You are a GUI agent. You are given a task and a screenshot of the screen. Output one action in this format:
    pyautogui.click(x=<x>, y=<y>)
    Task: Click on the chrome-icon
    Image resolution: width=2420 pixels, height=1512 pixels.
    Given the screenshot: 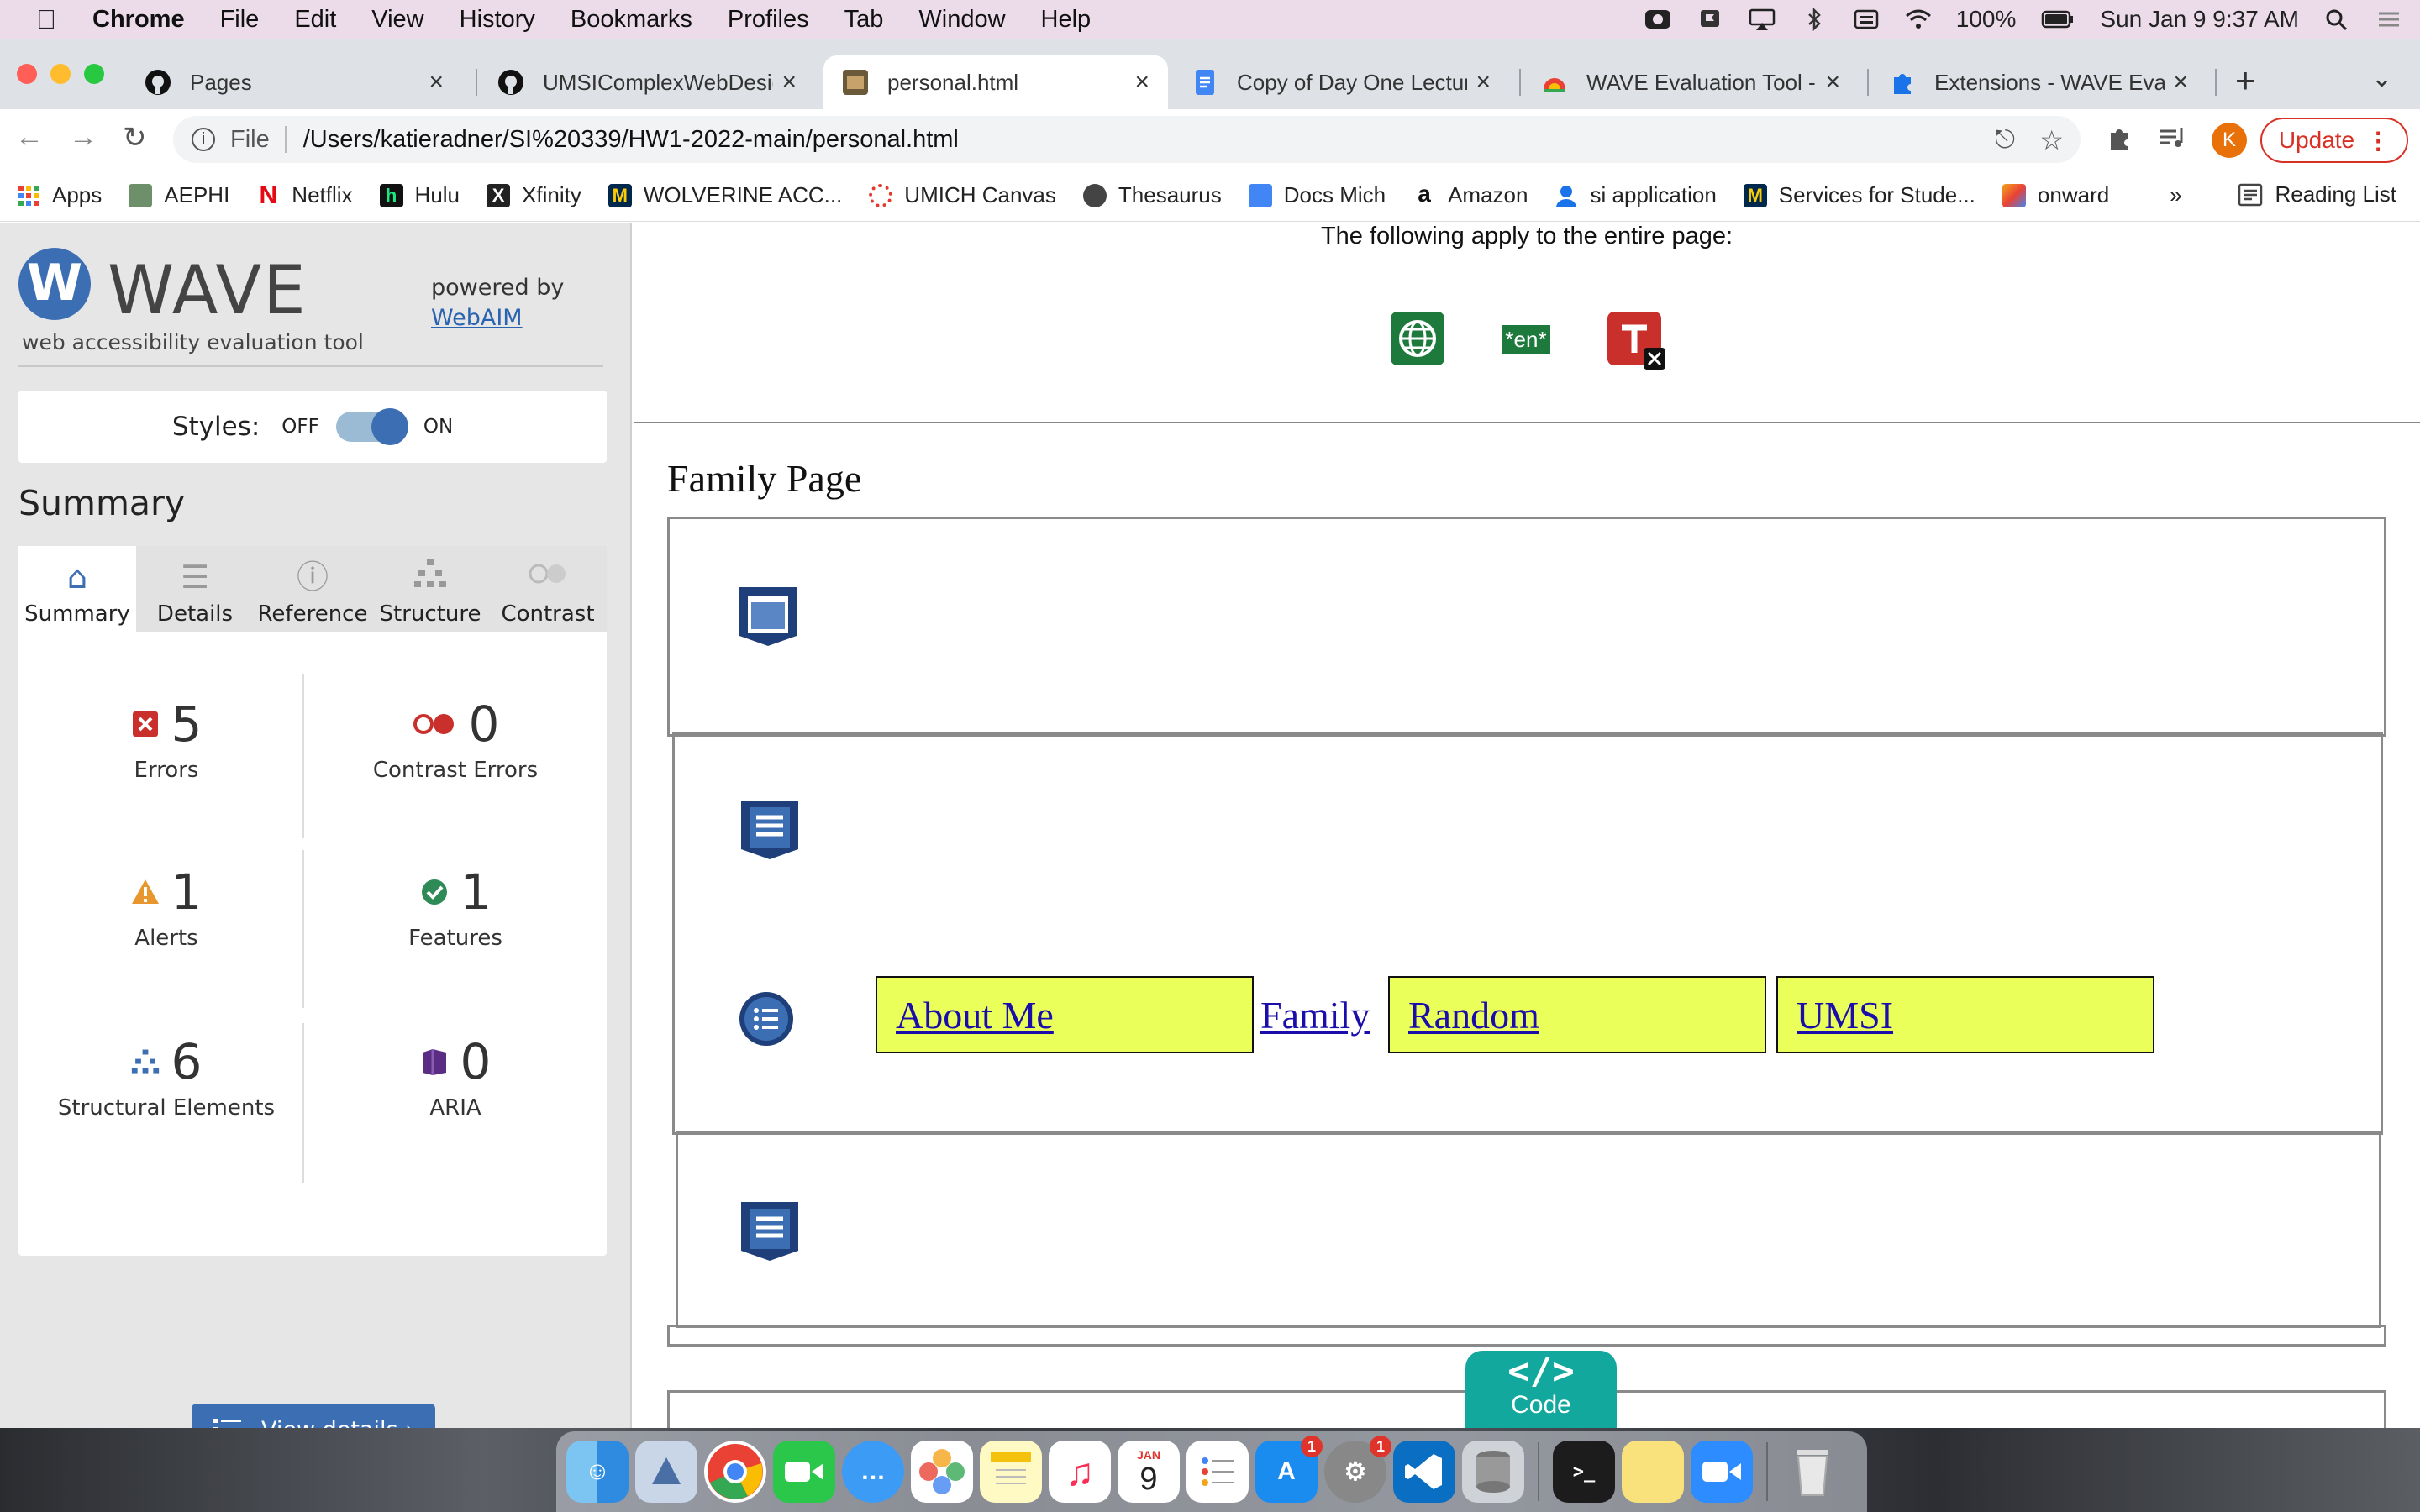 What is the action you would take?
    pyautogui.click(x=735, y=1472)
    